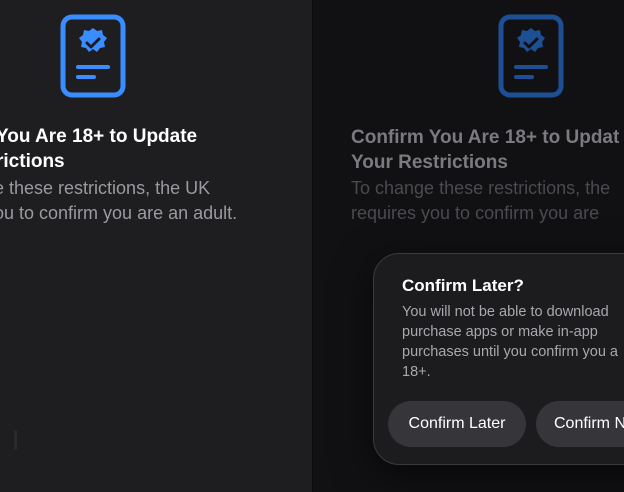 This screenshot has width=624, height=492. I want to click on confirm-now-button: Confirm N, so click(580, 424).